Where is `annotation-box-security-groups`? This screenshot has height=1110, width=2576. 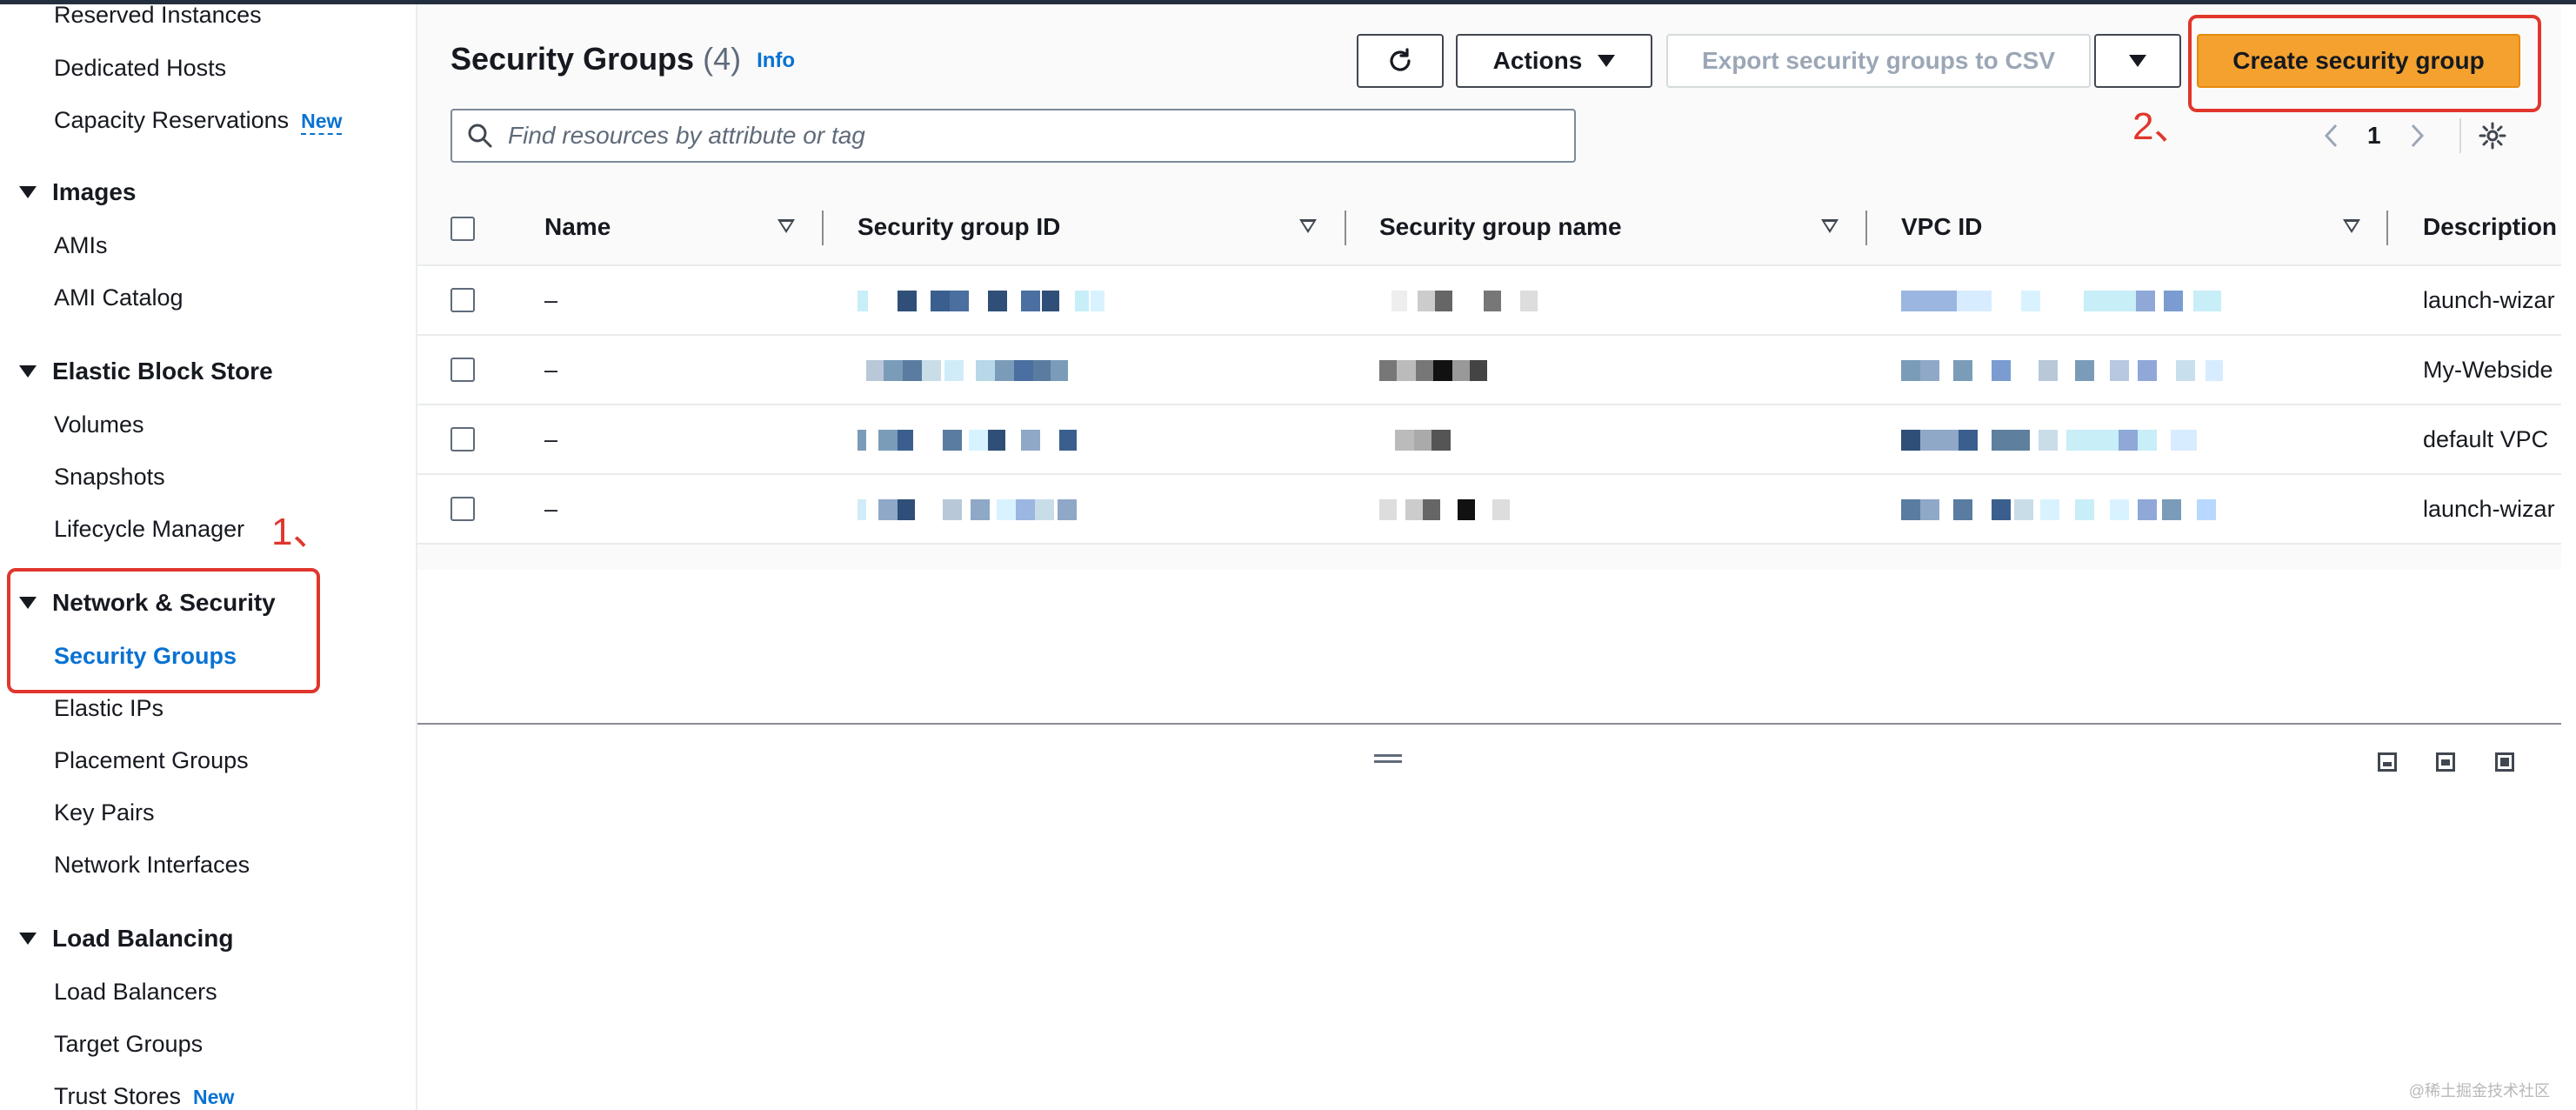
annotation-box-security-groups is located at coordinates (163, 630).